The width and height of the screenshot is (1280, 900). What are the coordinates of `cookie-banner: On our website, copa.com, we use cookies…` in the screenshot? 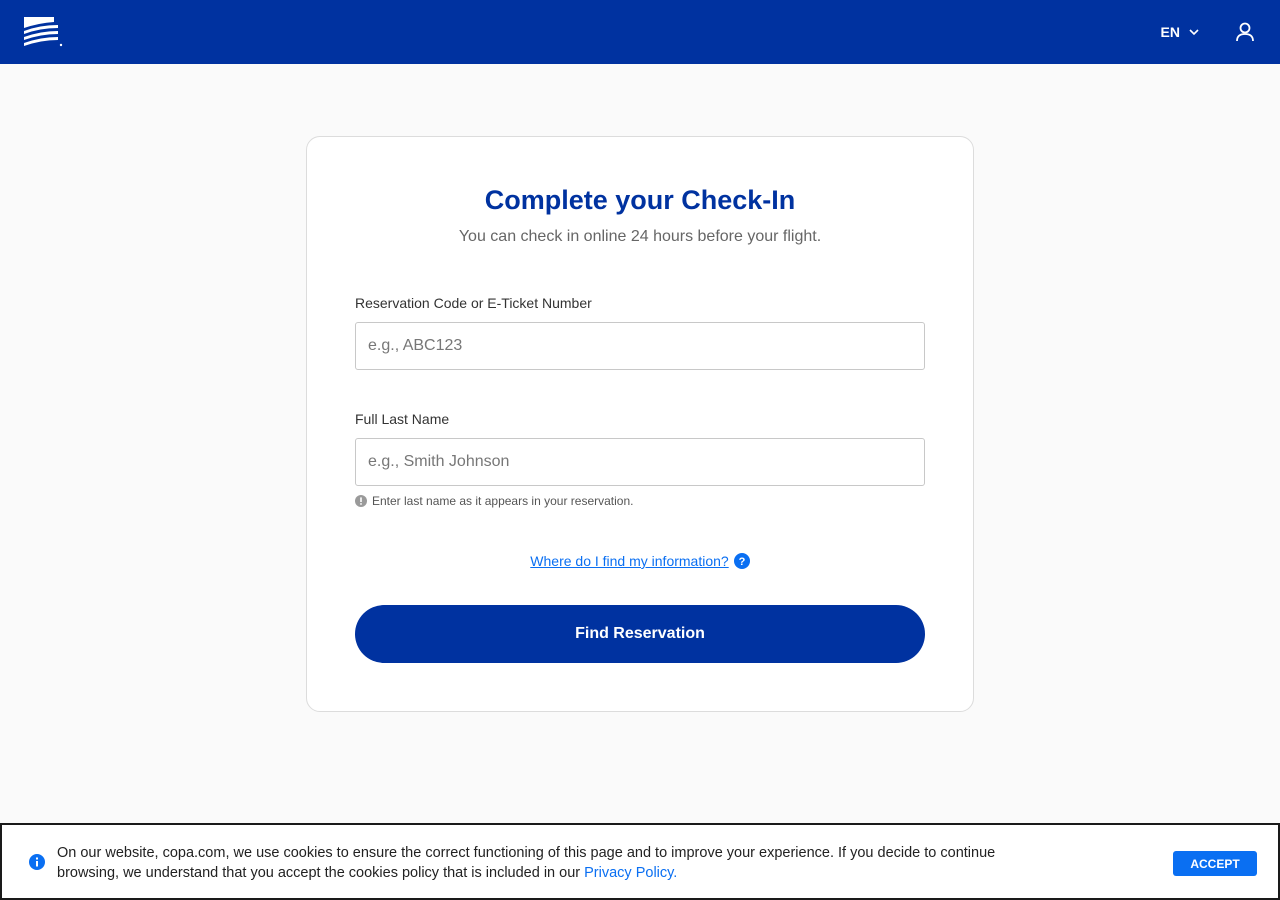 It's located at (640, 861).